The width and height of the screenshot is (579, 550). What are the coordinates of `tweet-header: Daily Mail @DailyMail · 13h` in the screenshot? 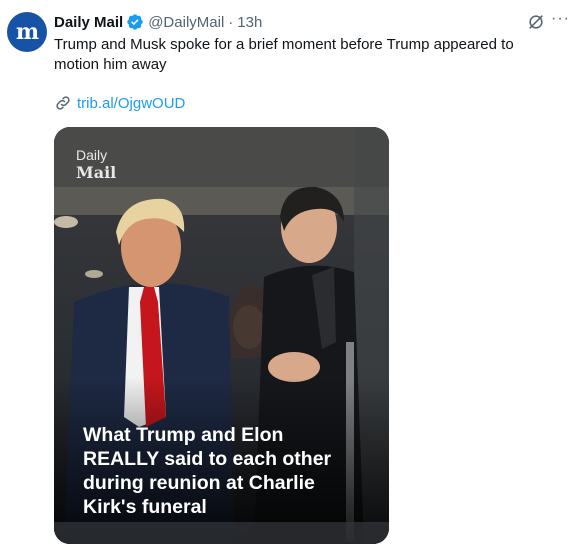 It's located at (158, 22).